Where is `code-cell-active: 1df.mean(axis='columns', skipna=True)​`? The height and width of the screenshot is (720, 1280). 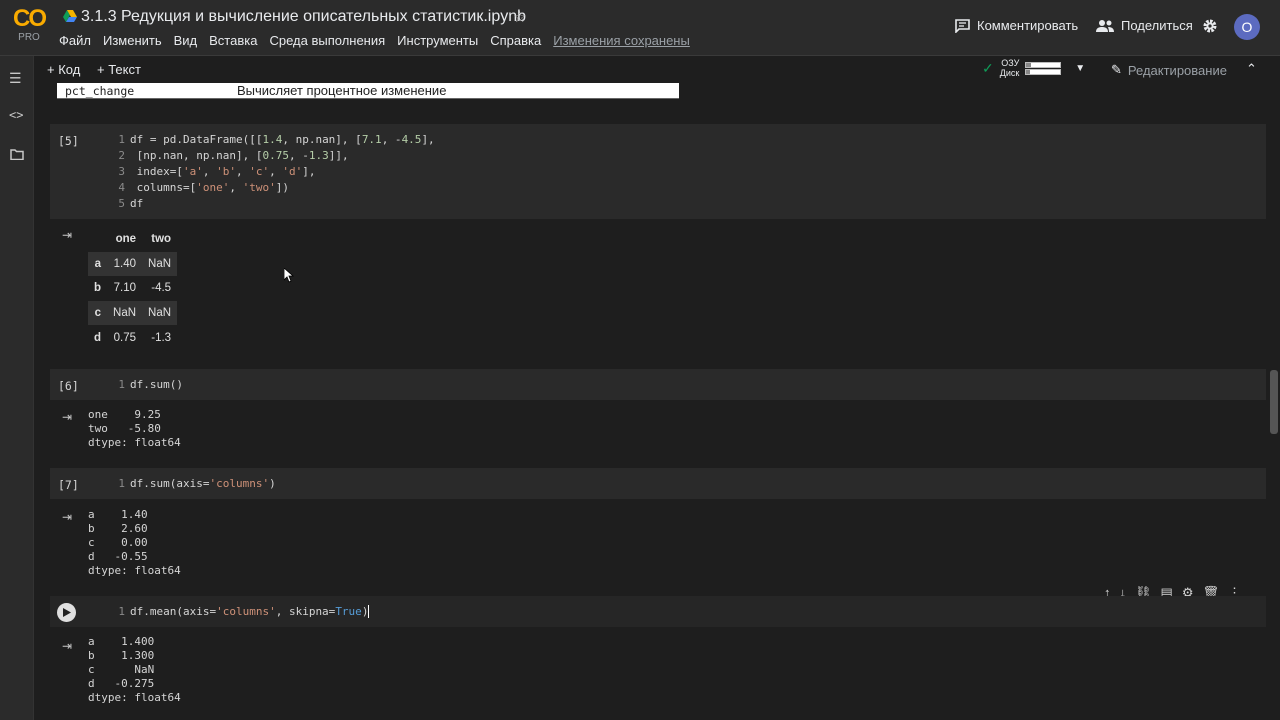 code-cell-active: 1df.mean(axis='columns', skipna=True)​ is located at coordinates (658, 611).